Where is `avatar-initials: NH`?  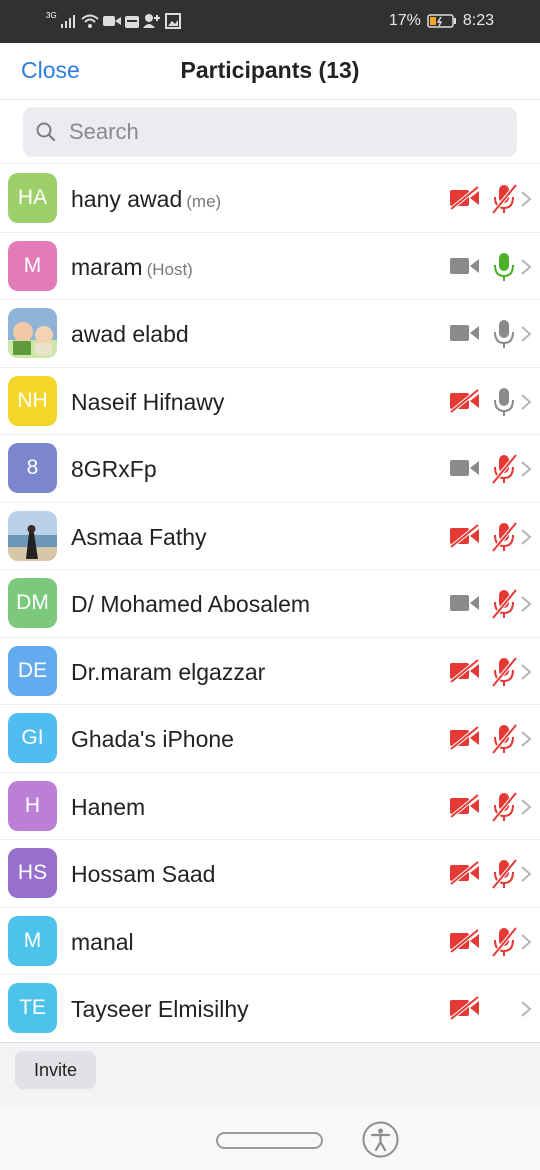 avatar-initials: NH is located at coordinates (32, 400).